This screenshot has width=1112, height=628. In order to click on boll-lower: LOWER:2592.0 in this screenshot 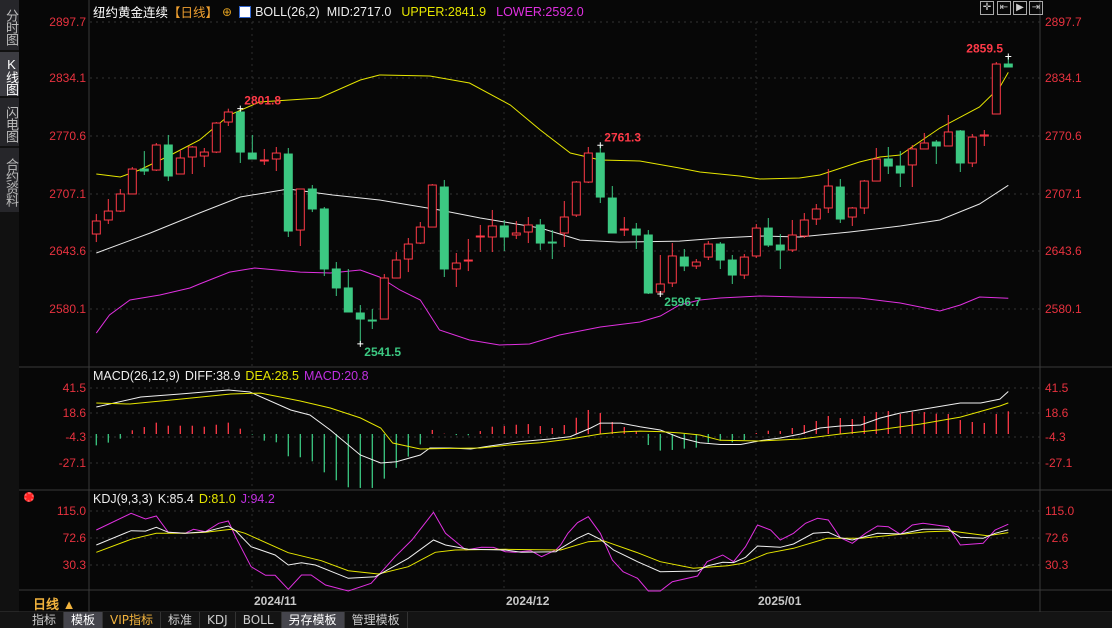, I will do `click(540, 11)`.